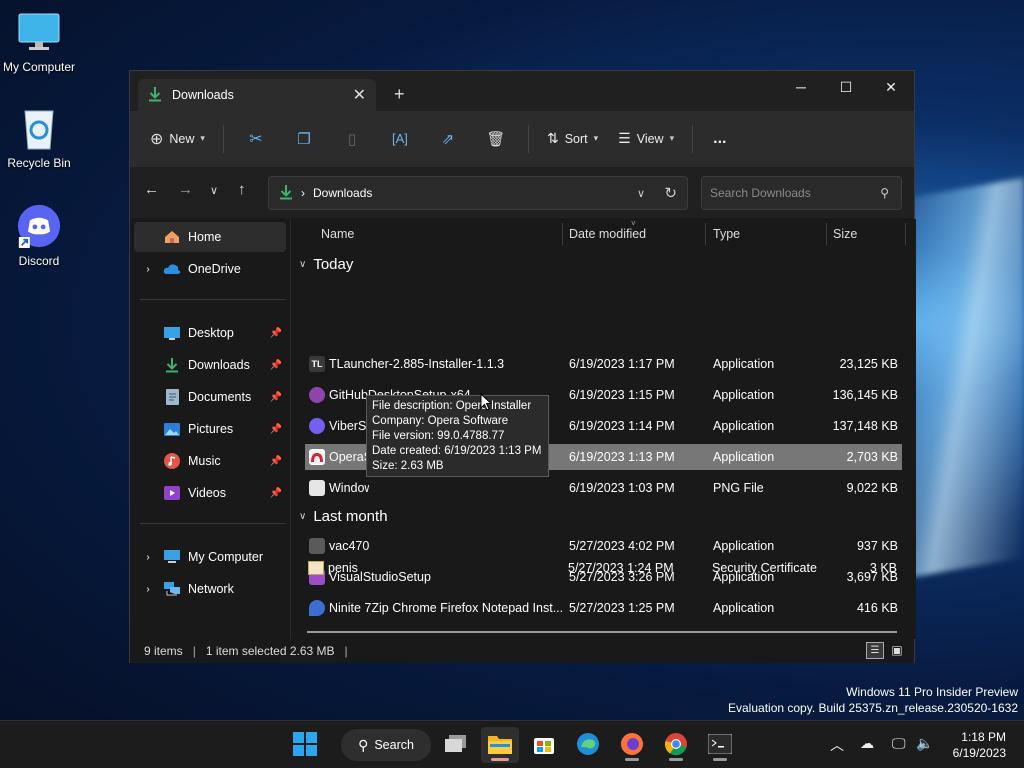 The width and height of the screenshot is (1024, 768). I want to click on sort-icon: ⇅, so click(552, 138).